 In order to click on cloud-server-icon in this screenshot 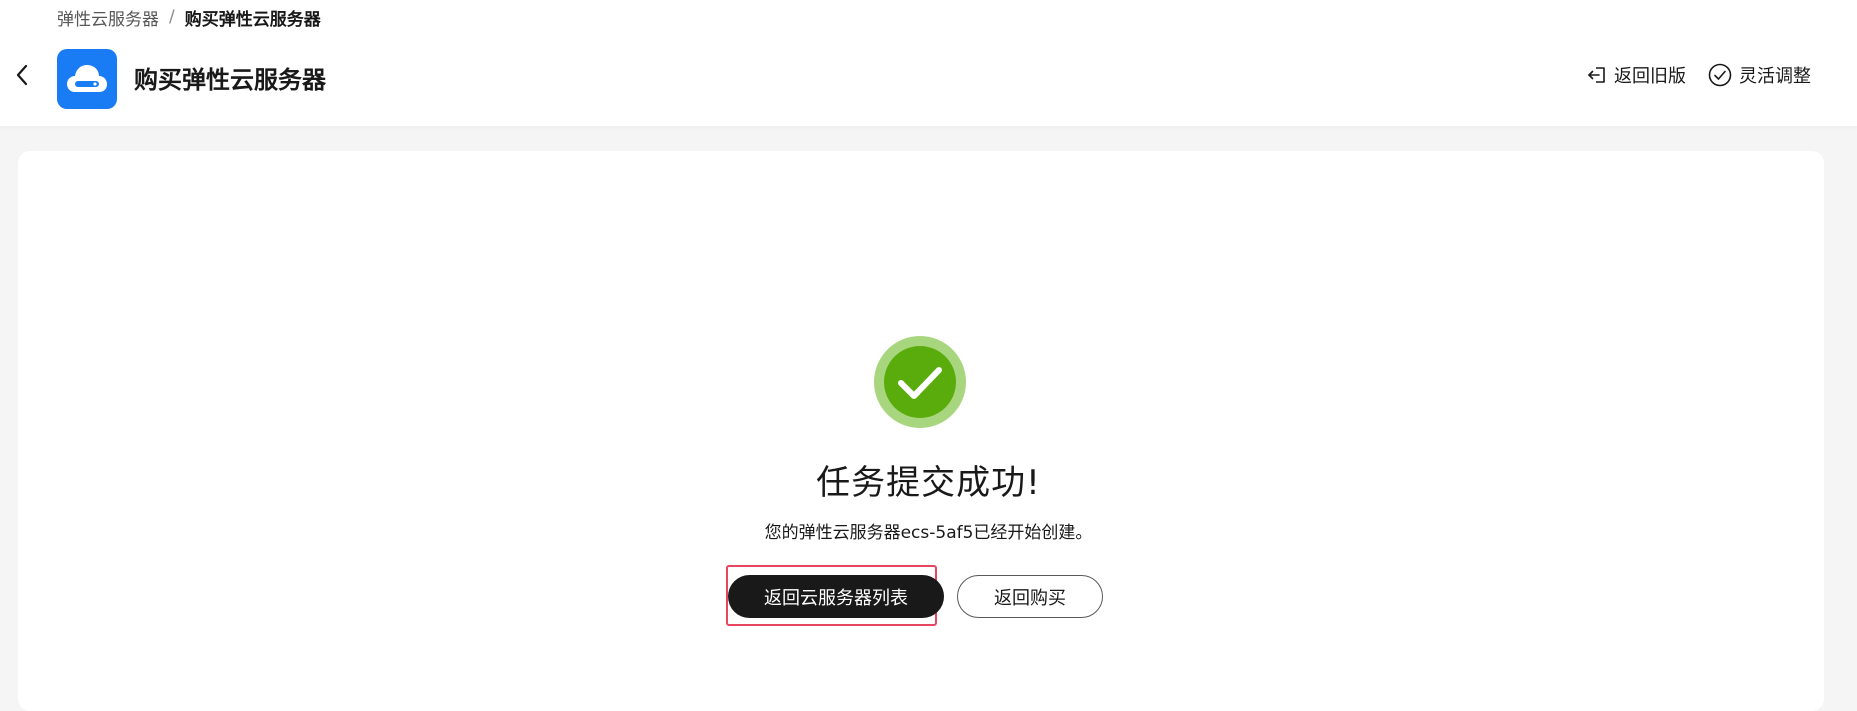, I will do `click(87, 78)`.